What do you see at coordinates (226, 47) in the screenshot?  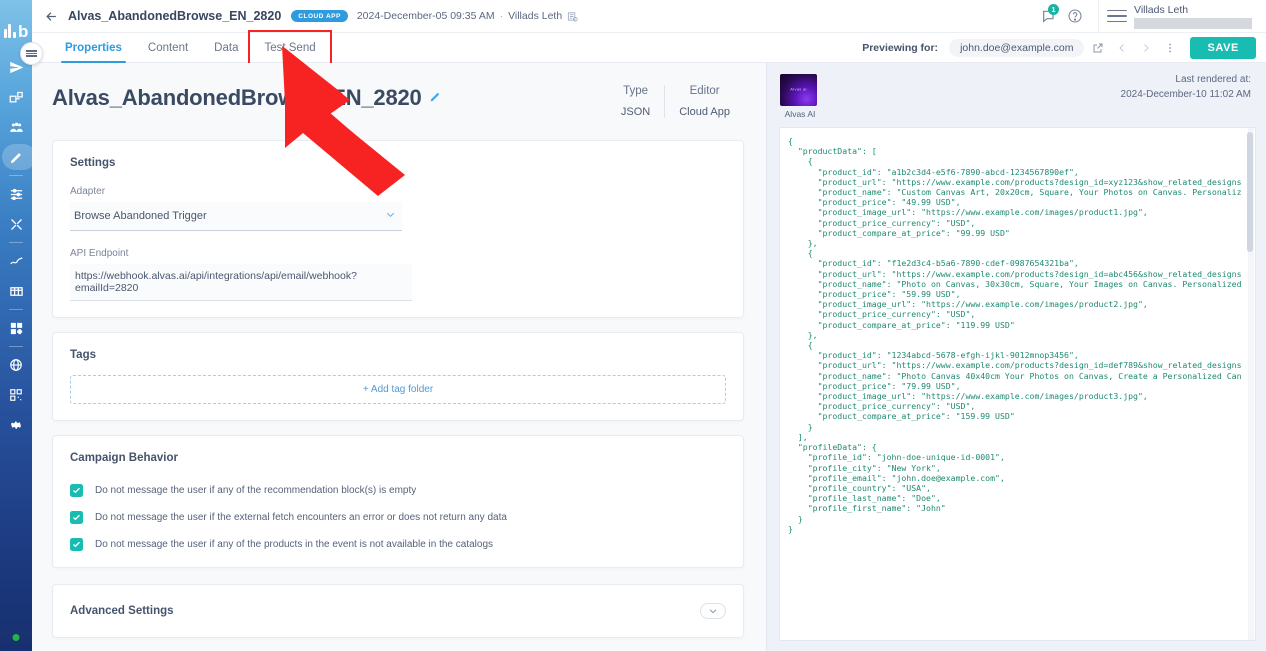 I see `tab-data: Data` at bounding box center [226, 47].